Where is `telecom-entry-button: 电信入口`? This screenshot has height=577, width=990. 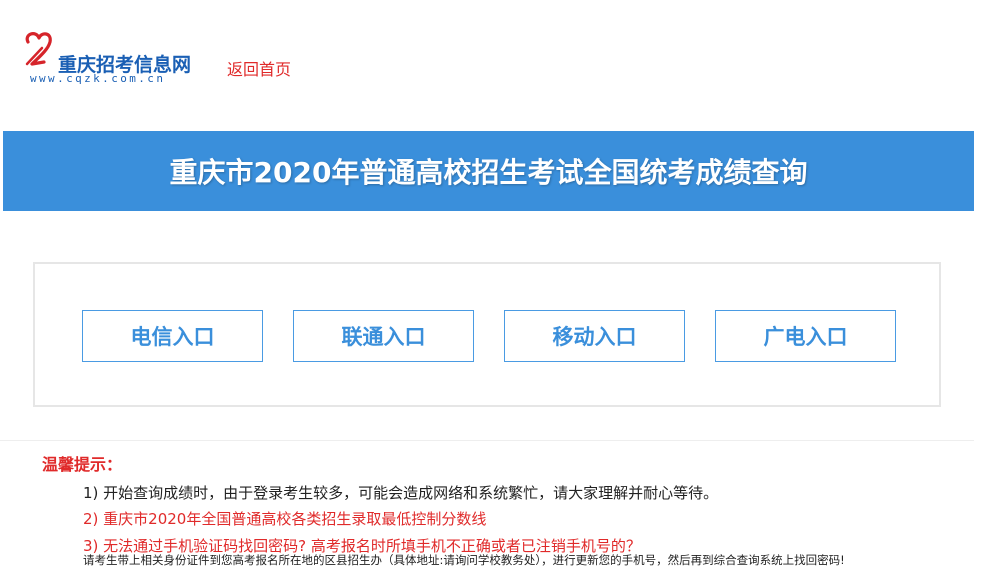
telecom-entry-button: 电信入口 is located at coordinates (172, 336).